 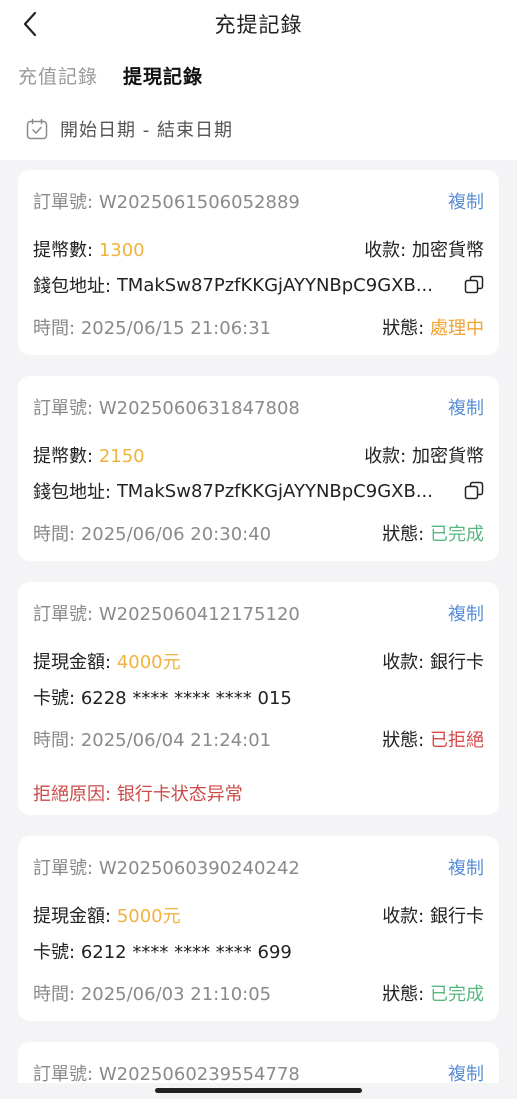 I want to click on order-number: W2025060390240242, so click(x=199, y=868).